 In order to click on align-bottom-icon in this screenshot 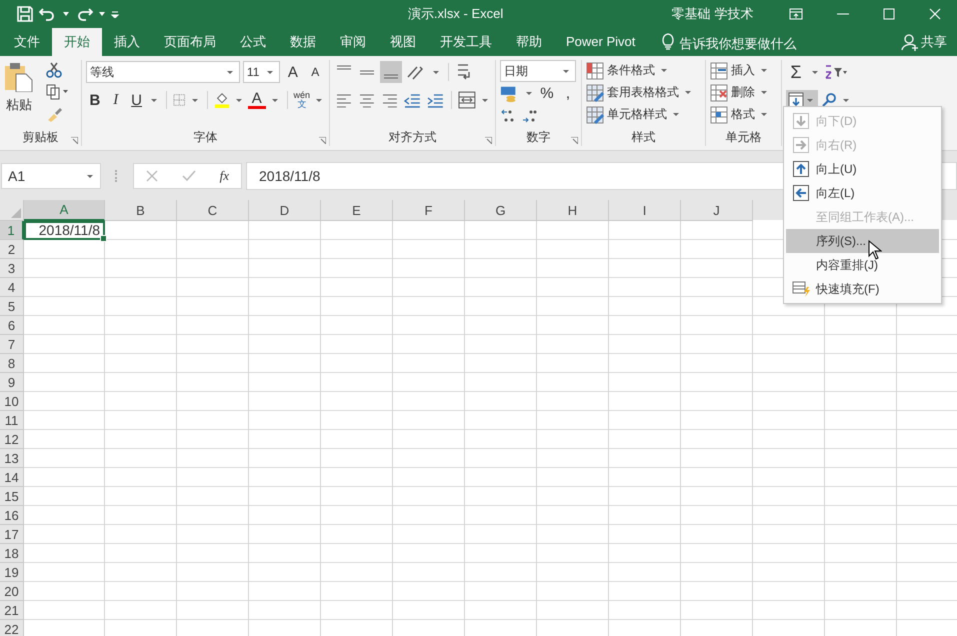, I will do `click(391, 72)`.